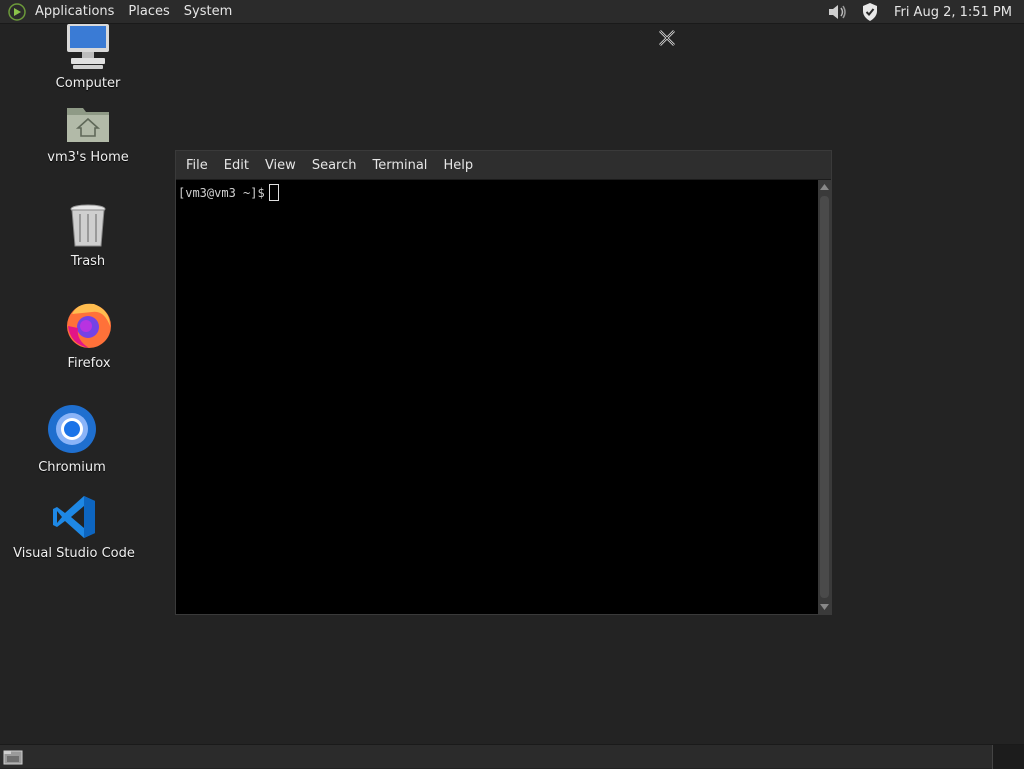 This screenshot has height=769, width=1024. What do you see at coordinates (197, 165) in the screenshot?
I see `terminal-menu-file: File` at bounding box center [197, 165].